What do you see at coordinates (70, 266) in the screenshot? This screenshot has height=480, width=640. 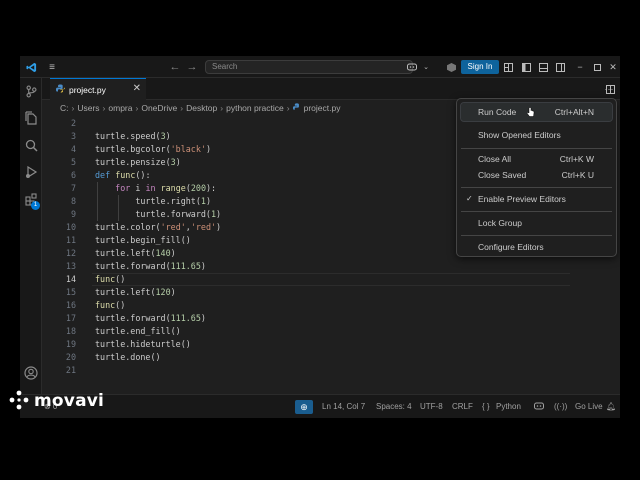 I see `line-number: 13` at bounding box center [70, 266].